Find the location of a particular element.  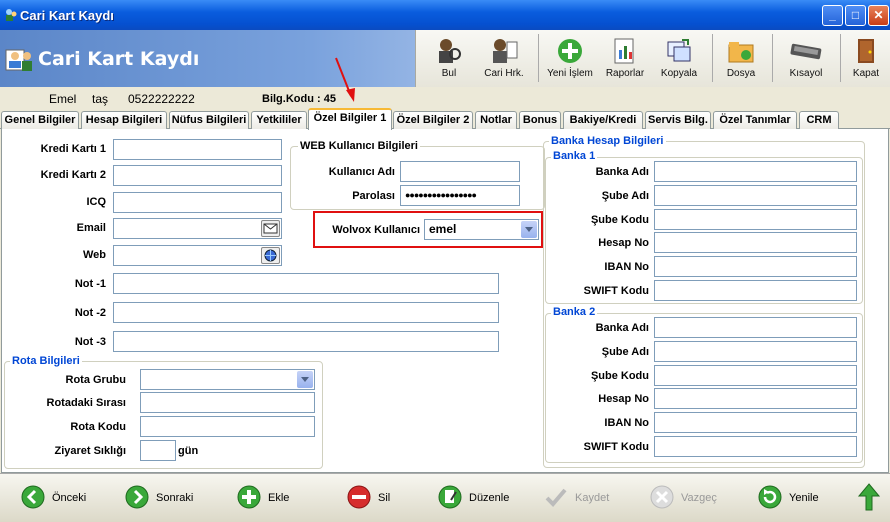

scroll-top-button is located at coordinates (870, 496).